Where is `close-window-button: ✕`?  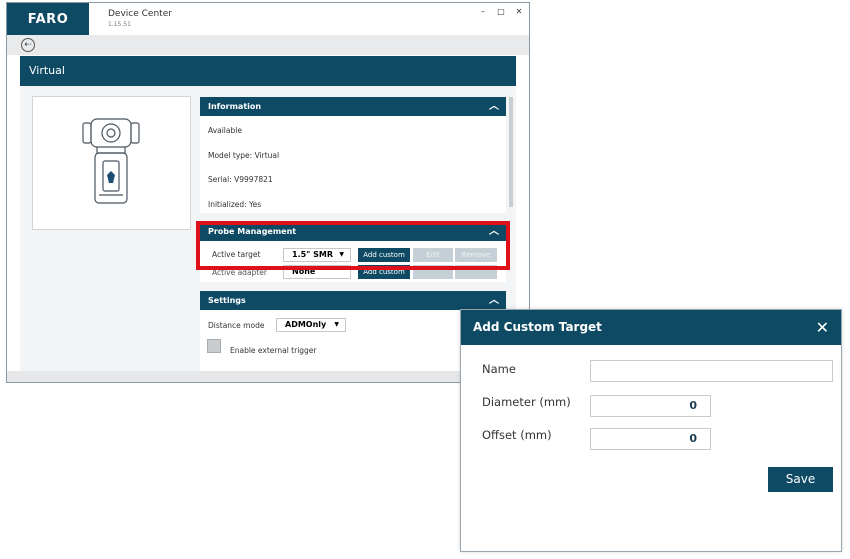
close-window-button: ✕ is located at coordinates (519, 11).